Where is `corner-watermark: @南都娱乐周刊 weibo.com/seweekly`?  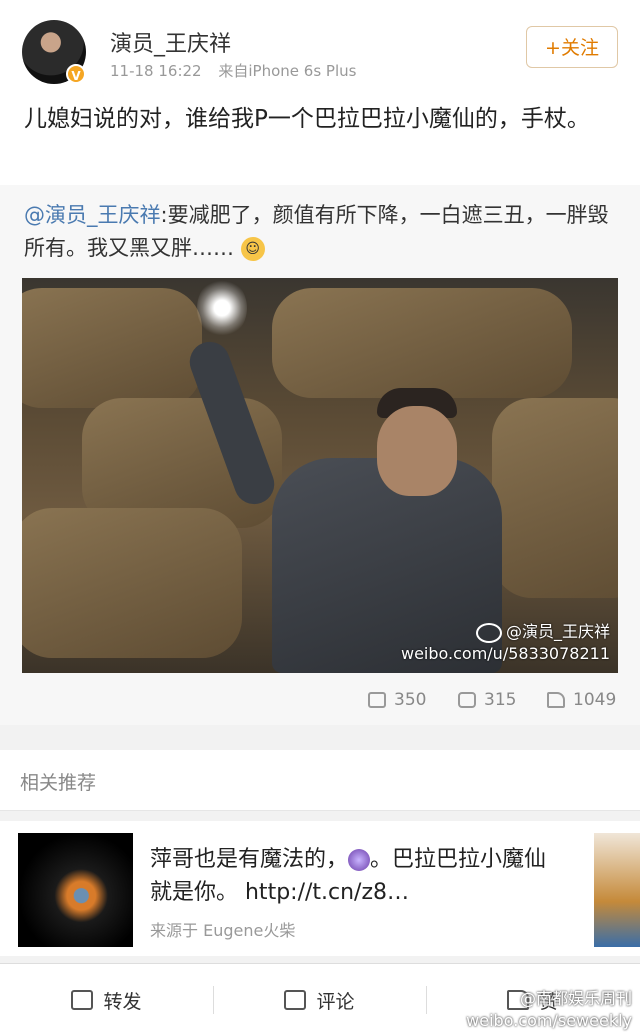 corner-watermark: @南都娱乐周刊 weibo.com/seweekly is located at coordinates (549, 1010).